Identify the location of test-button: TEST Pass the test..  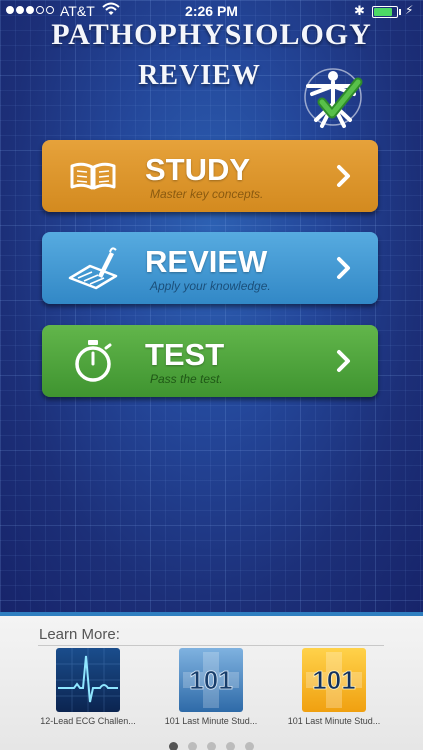
(210, 361).